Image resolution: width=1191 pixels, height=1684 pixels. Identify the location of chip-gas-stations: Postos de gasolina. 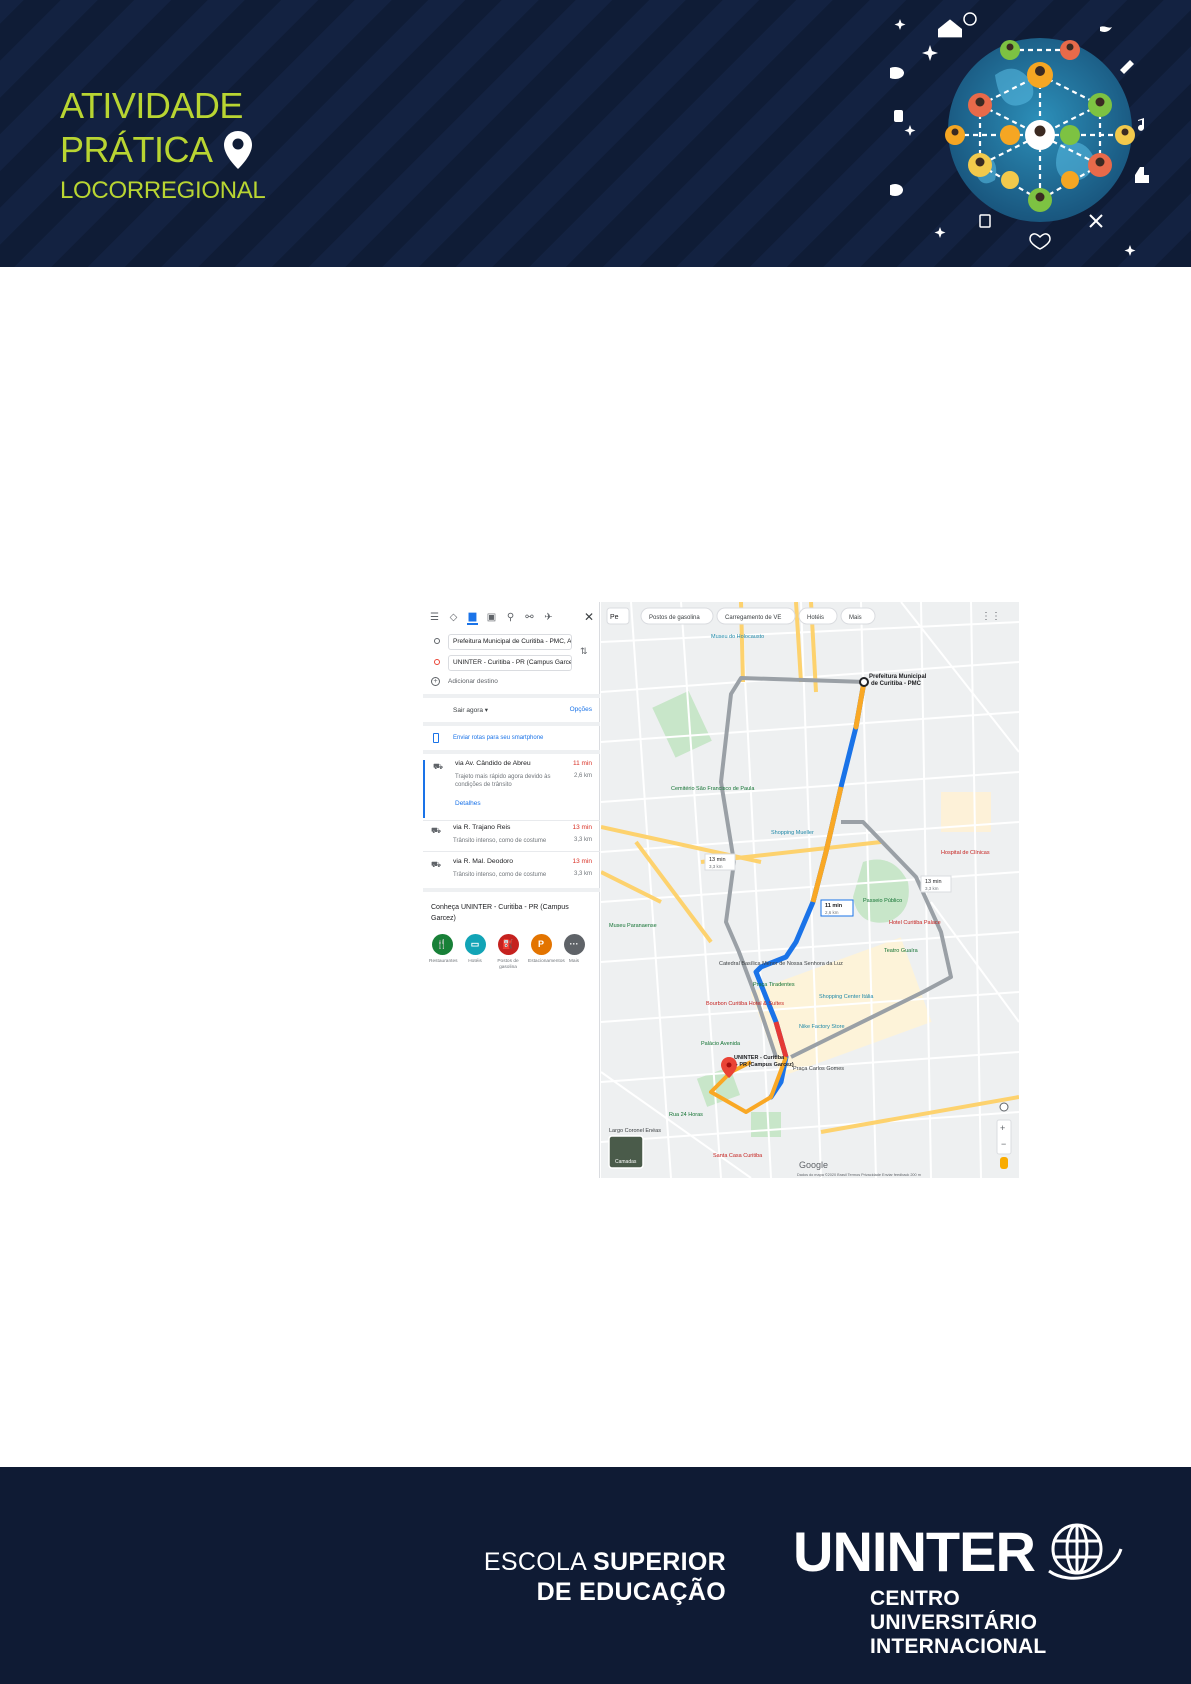
(674, 618).